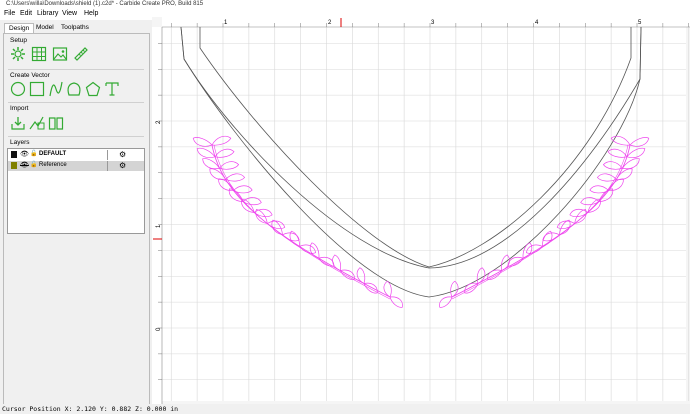 Image resolution: width=690 pixels, height=414 pixels. What do you see at coordinates (24, 154) in the screenshot?
I see `eye-icon: 👁` at bounding box center [24, 154].